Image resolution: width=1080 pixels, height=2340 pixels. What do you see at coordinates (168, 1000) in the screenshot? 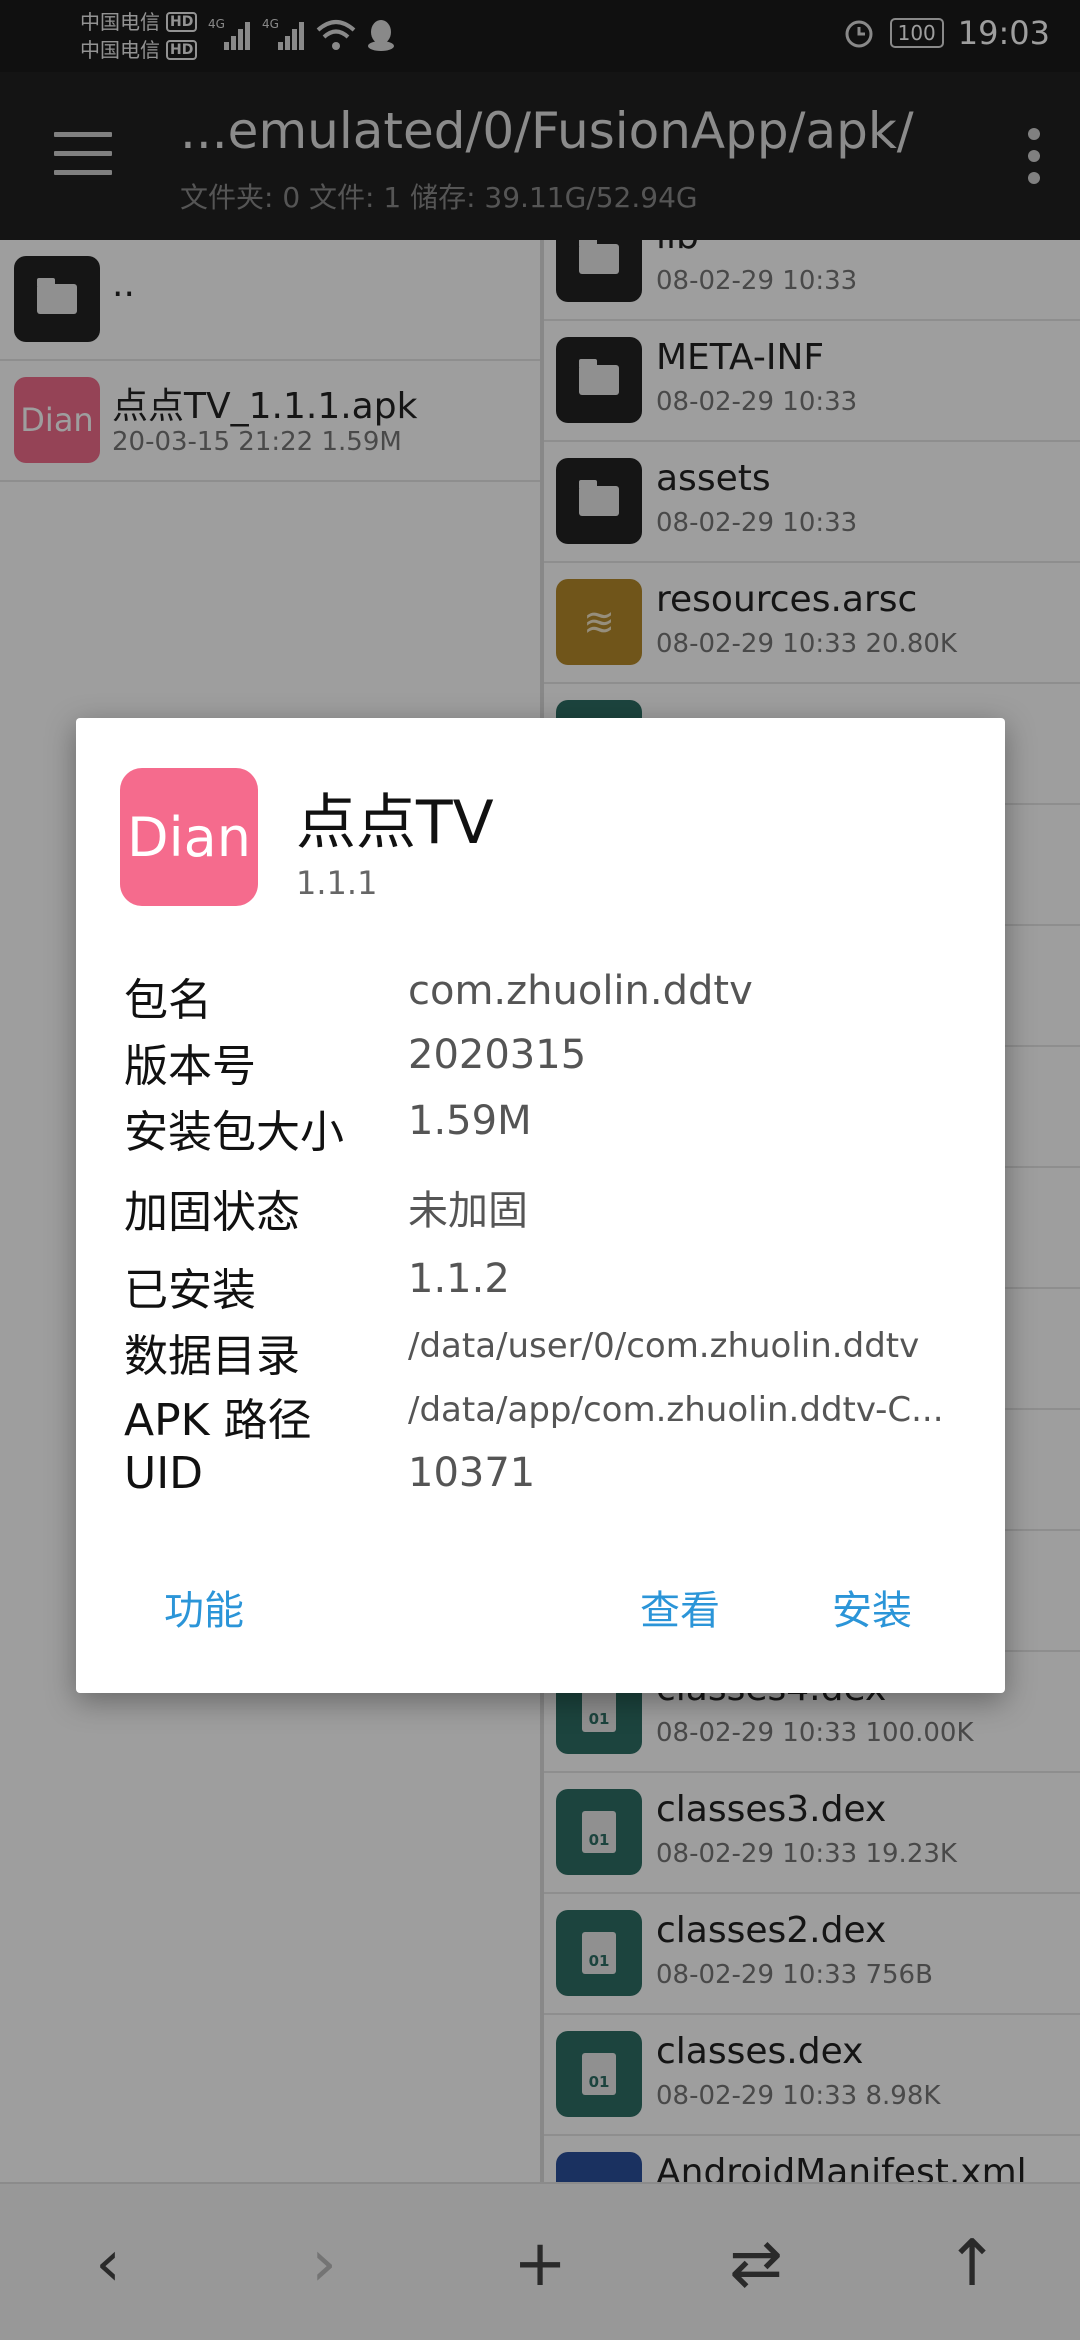
I see `info-label: 包名` at bounding box center [168, 1000].